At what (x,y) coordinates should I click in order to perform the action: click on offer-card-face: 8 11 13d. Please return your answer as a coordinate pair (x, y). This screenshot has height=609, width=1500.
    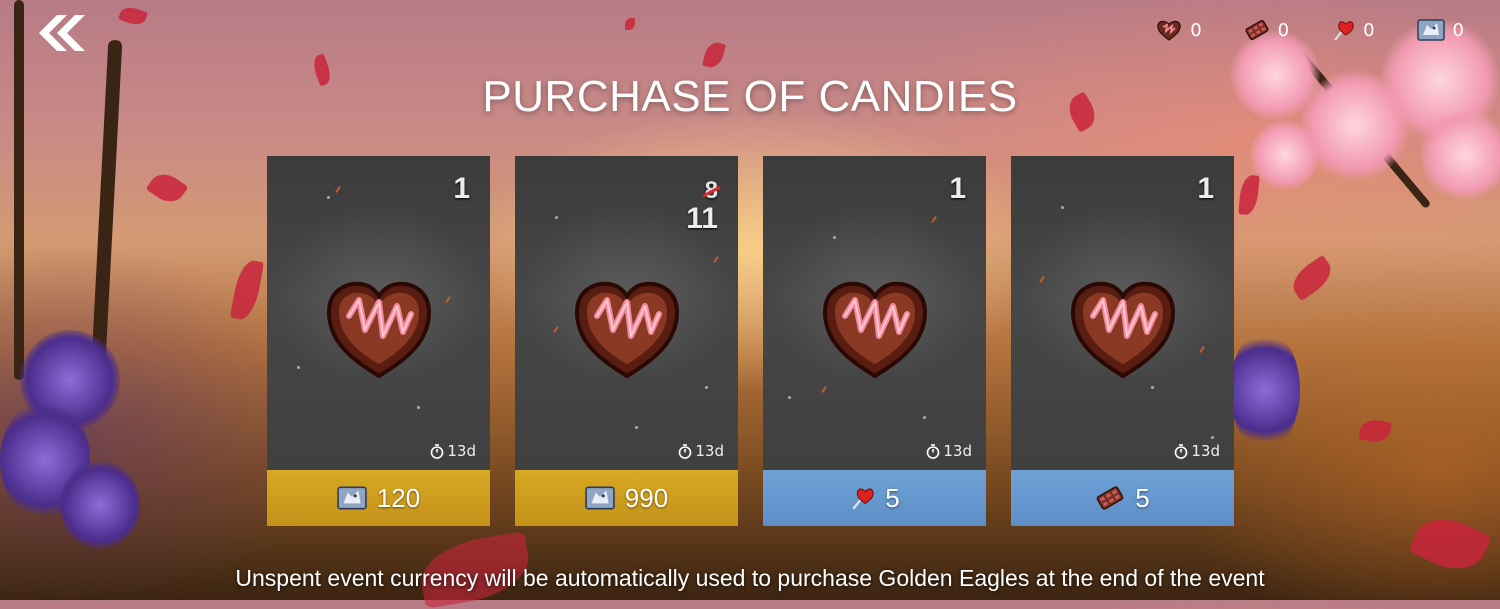
    Looking at the image, I should click on (626, 313).